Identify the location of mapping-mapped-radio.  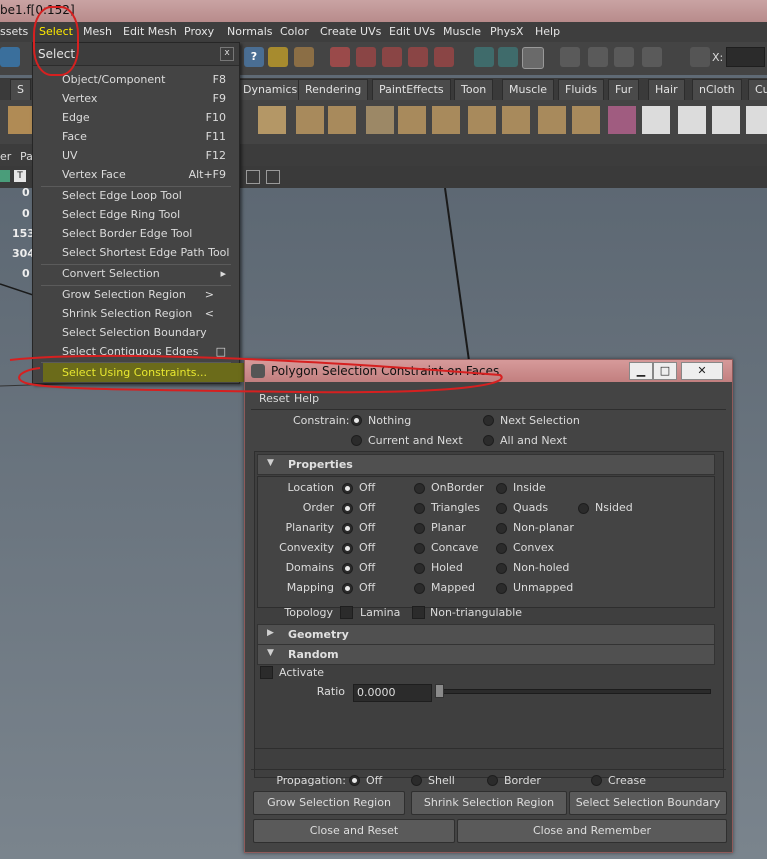
(419, 588).